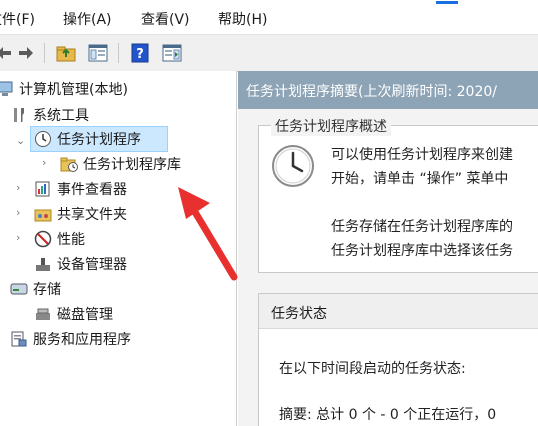 This screenshot has width=538, height=426. I want to click on overview-line-2: 开始，请单击 “操作” 菜单中, so click(420, 179).